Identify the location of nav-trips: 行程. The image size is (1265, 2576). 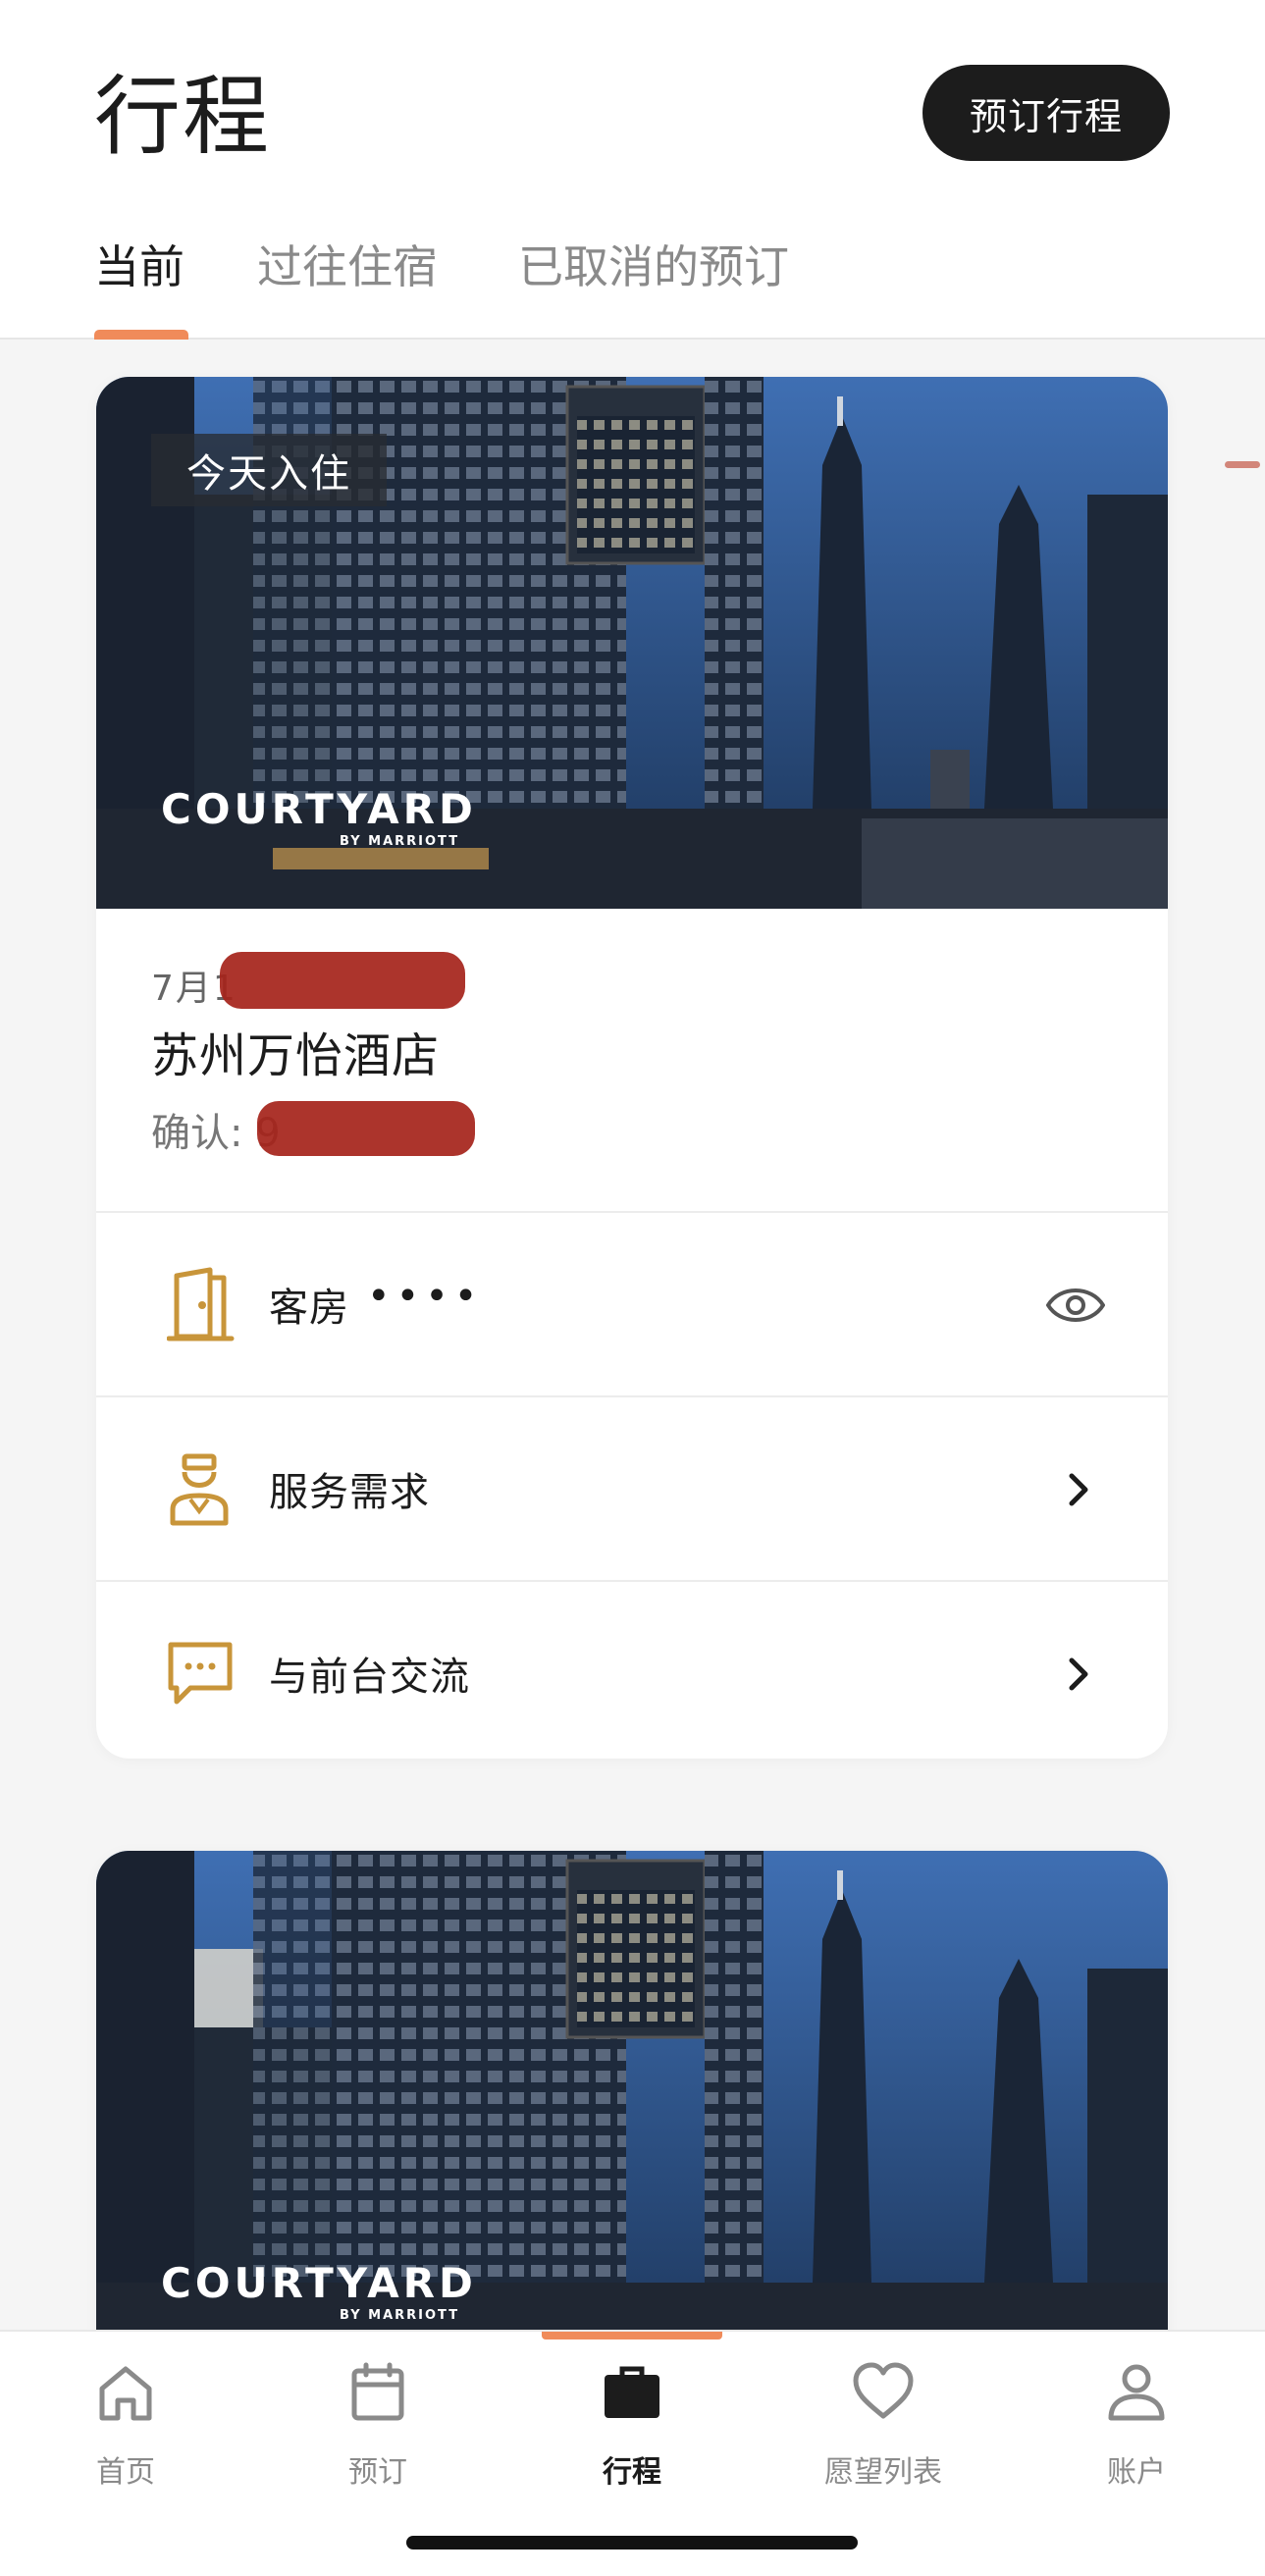
(632, 2425).